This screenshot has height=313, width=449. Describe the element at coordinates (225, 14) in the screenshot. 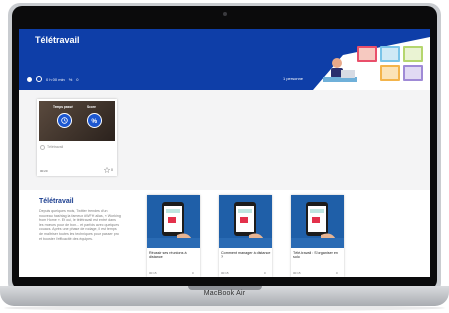

I see `camera-icon` at that location.